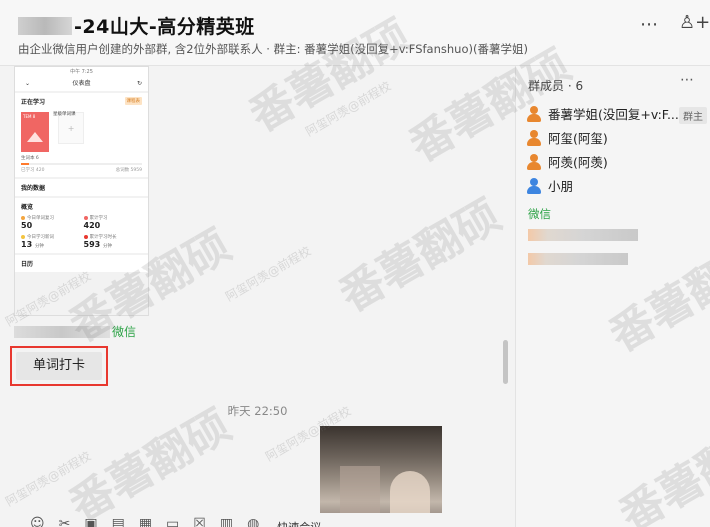  I want to click on image-icon: ▣, so click(90, 522).